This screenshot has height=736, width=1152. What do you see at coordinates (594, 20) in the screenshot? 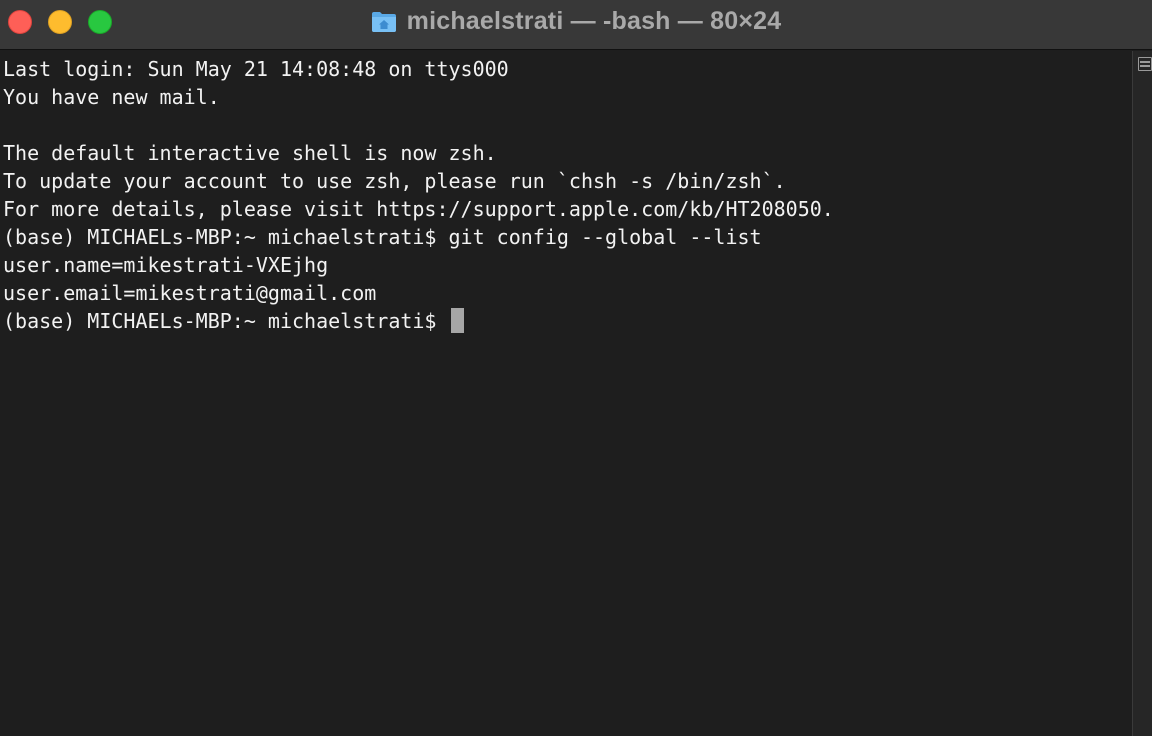
I see `window-title: michaelstrati — -bash — 80×24` at bounding box center [594, 20].